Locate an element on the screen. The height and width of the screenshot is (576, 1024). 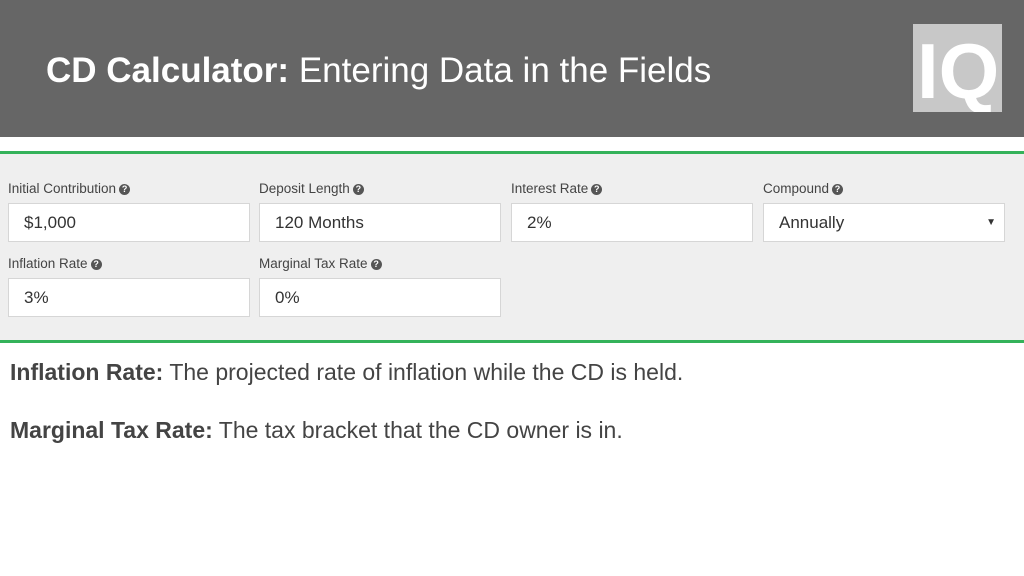
input-value: 3% is located at coordinates (36, 297).